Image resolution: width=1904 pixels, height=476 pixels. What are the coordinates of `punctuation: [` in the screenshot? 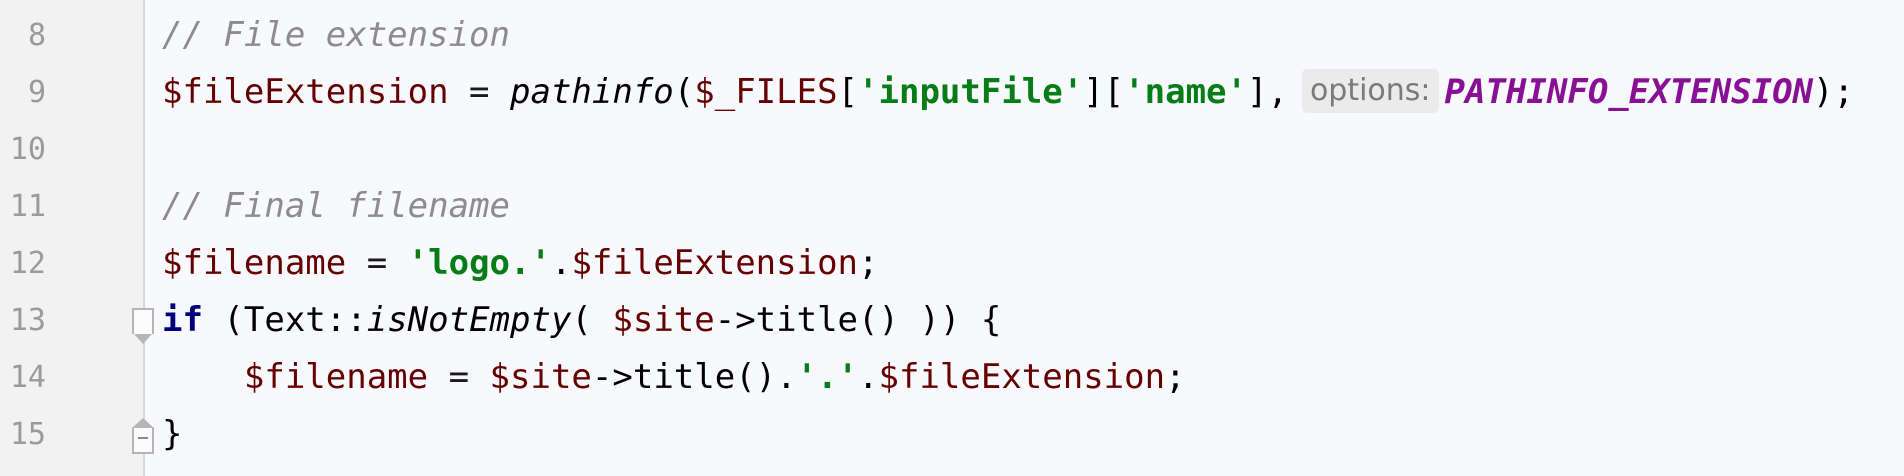 It's located at (848, 92).